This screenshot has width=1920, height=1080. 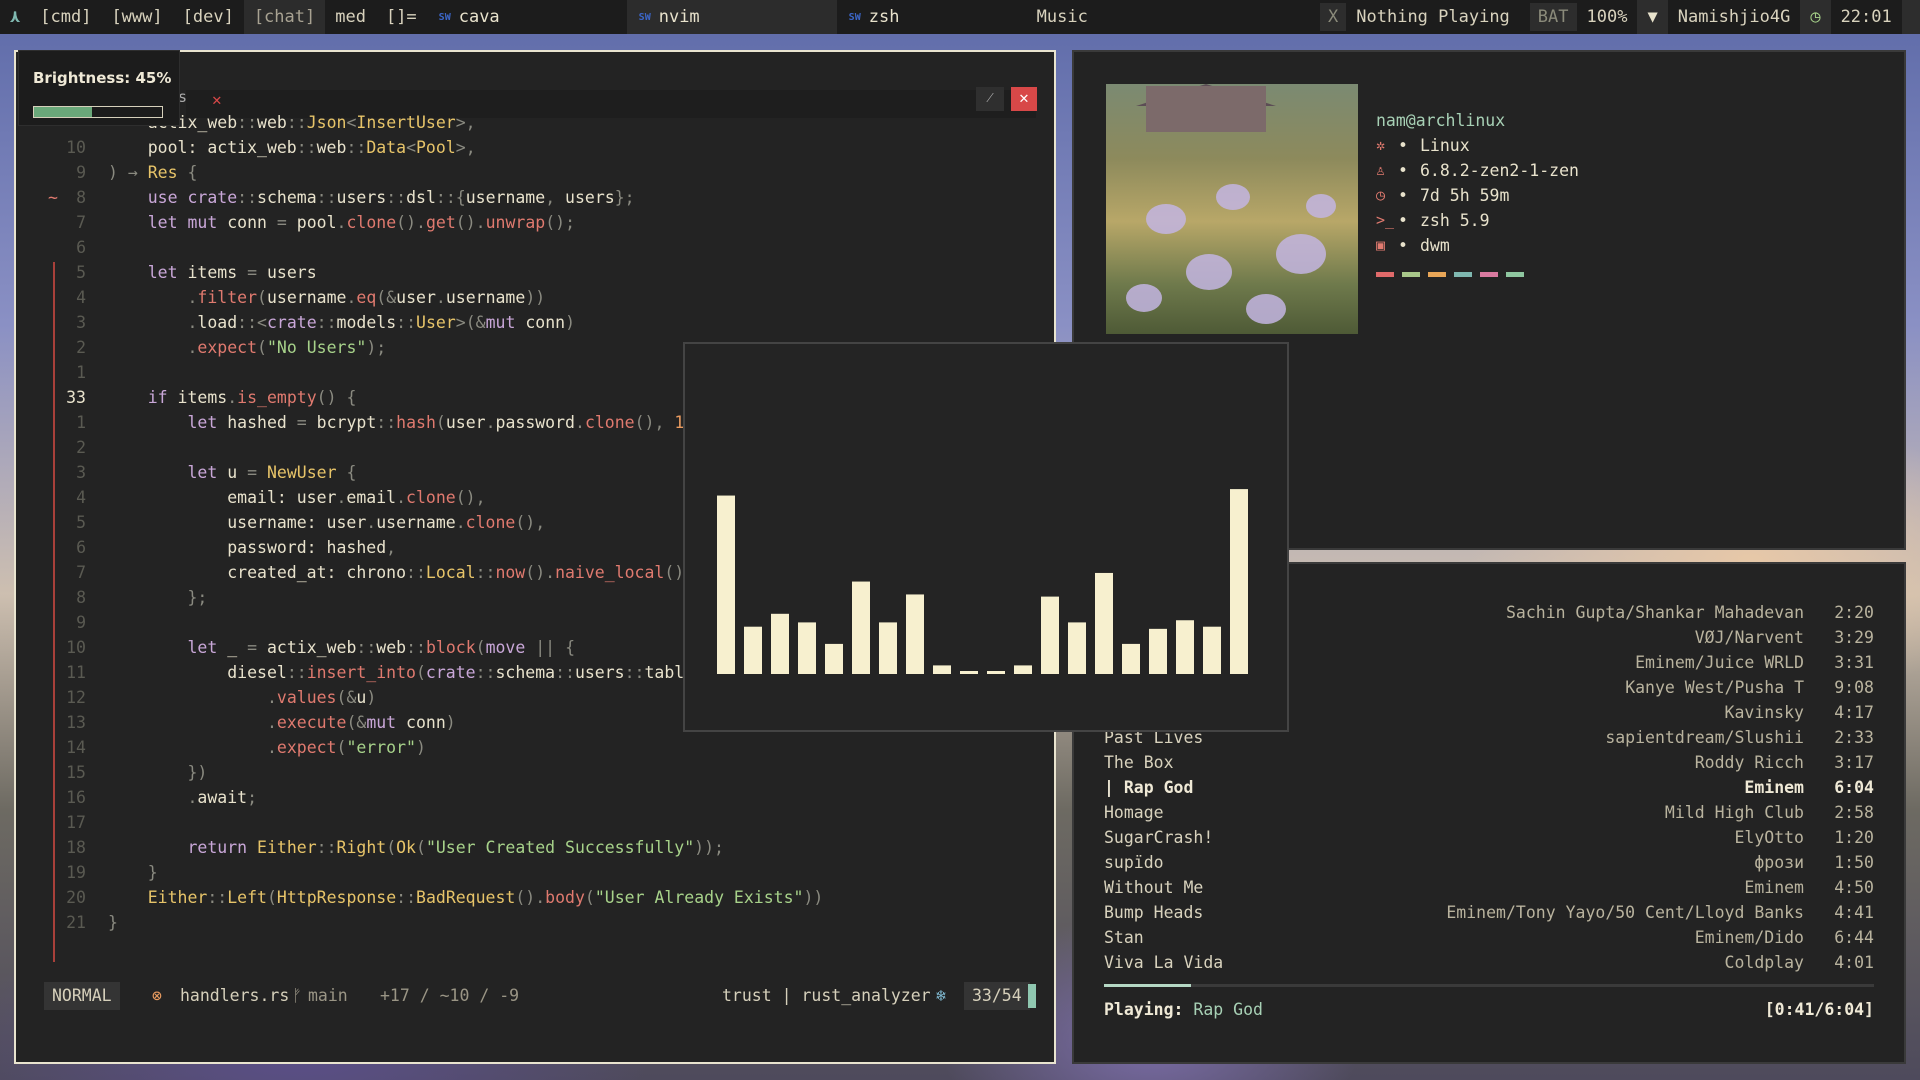 I want to click on track-row: Viva La Vida Coldplay 4:01, so click(x=1489, y=962).